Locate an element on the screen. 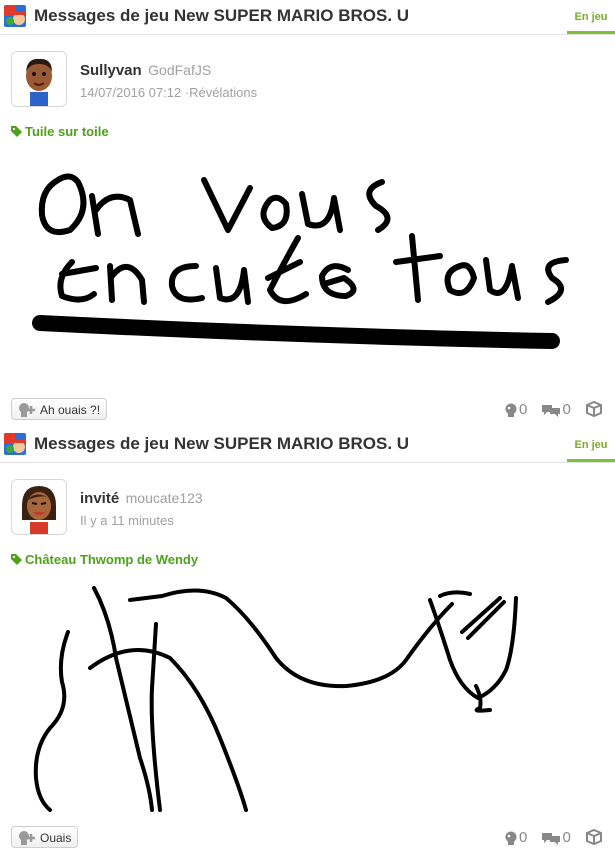 This screenshot has width=615, height=856. tag-line: Château Thwomp de Wendy is located at coordinates (104, 559).